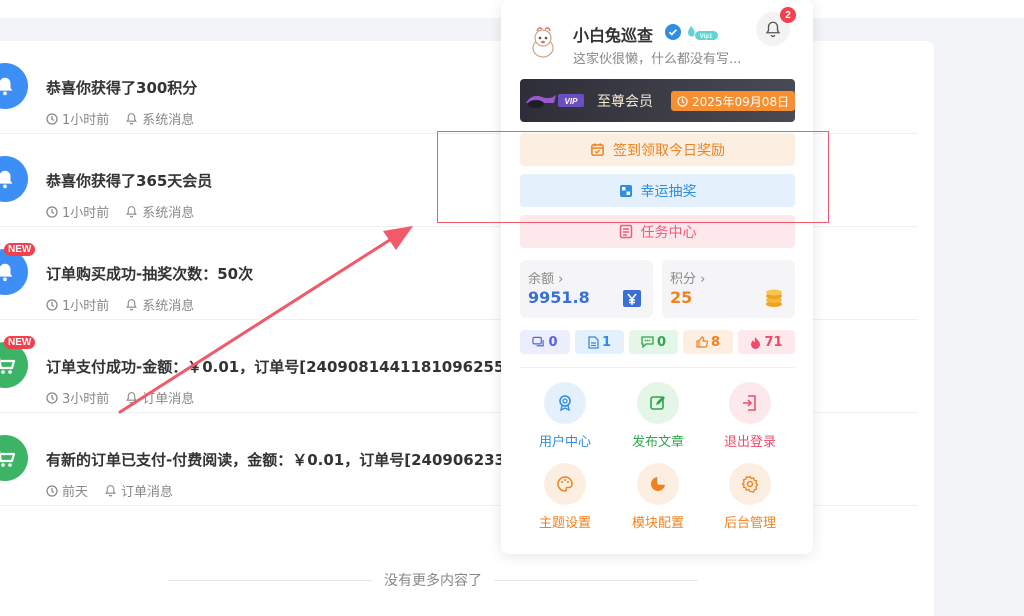 The image size is (1024, 616). What do you see at coordinates (86, 399) in the screenshot?
I see `message-time: 3小时前` at bounding box center [86, 399].